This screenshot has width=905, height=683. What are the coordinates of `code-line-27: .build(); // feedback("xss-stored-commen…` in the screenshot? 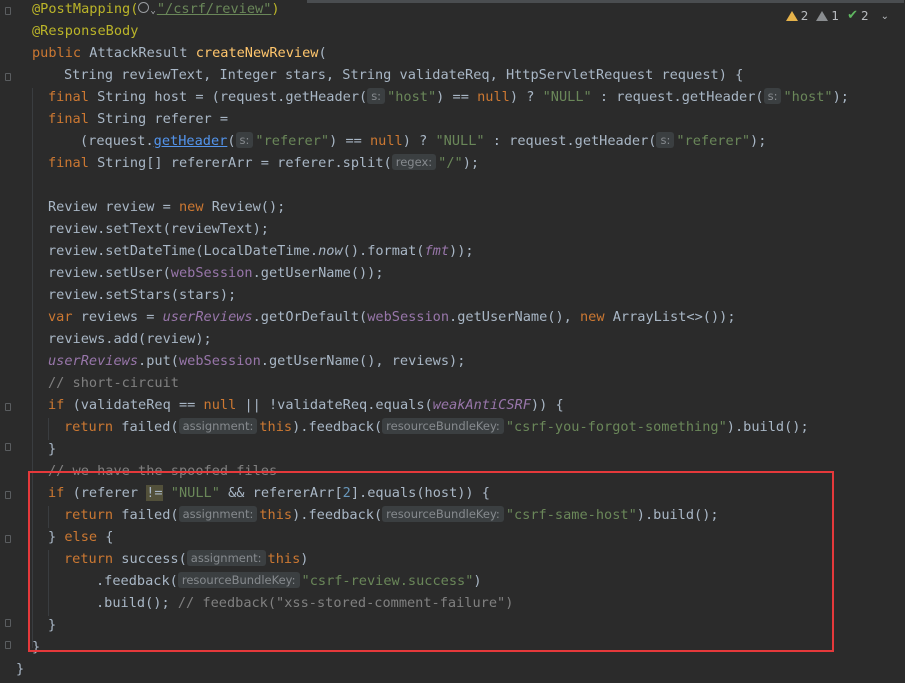 It's located at (305, 603).